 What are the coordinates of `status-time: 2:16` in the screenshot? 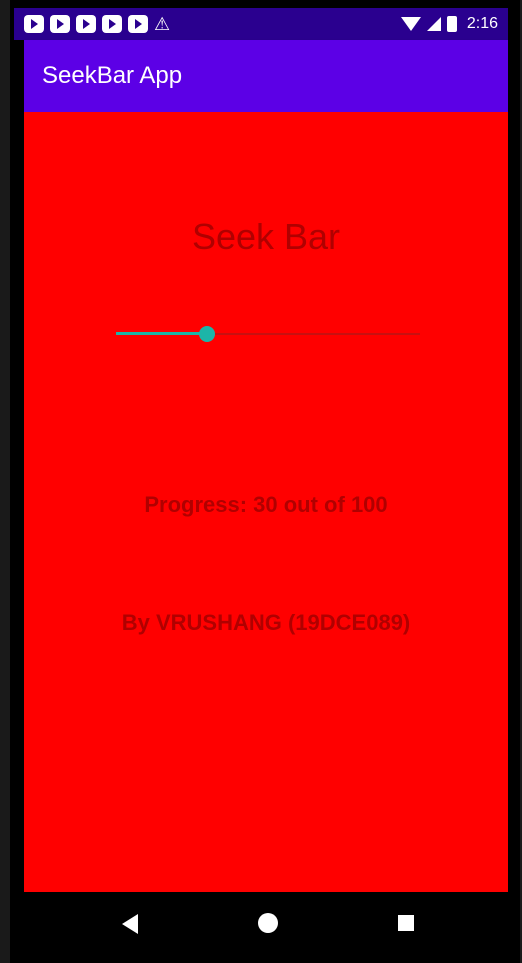 It's located at (482, 23).